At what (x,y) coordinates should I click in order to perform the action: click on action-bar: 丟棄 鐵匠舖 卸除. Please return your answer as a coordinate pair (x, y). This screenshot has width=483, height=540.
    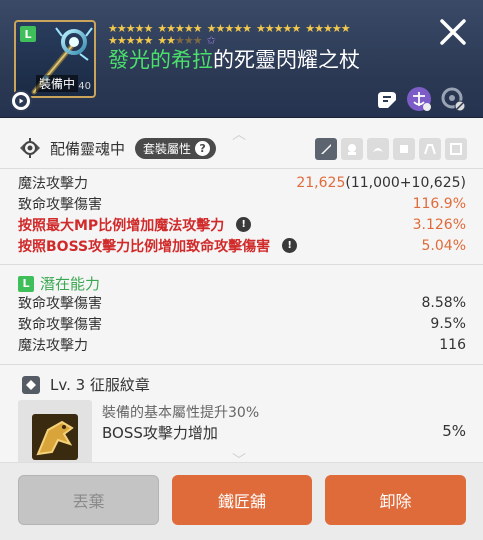
    Looking at the image, I should click on (241, 501).